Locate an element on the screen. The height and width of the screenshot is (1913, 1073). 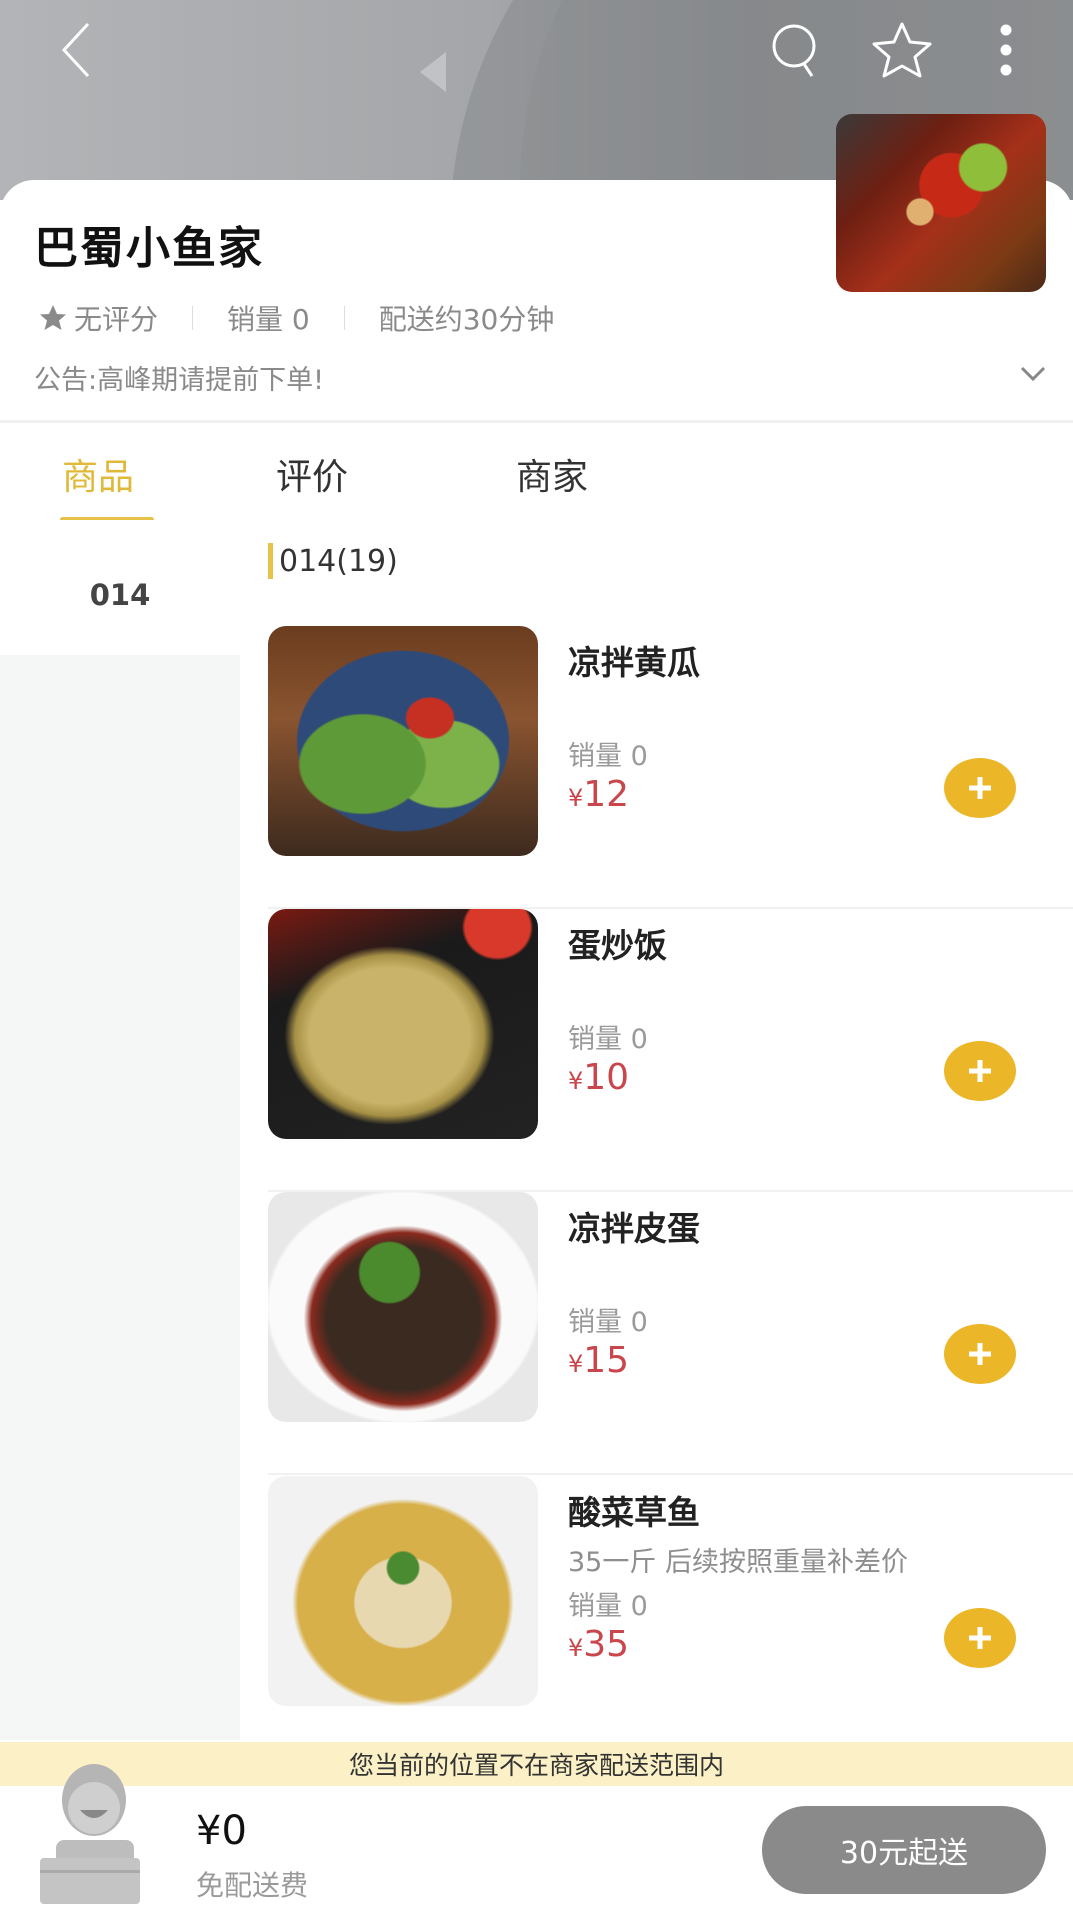
category-sidebar is located at coordinates (120, 1140).